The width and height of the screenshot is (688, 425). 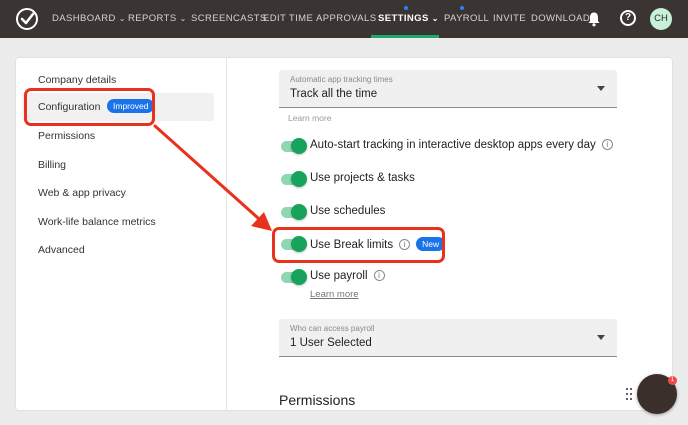 I want to click on sidebar-item-permissions: Permissions, so click(x=66, y=136).